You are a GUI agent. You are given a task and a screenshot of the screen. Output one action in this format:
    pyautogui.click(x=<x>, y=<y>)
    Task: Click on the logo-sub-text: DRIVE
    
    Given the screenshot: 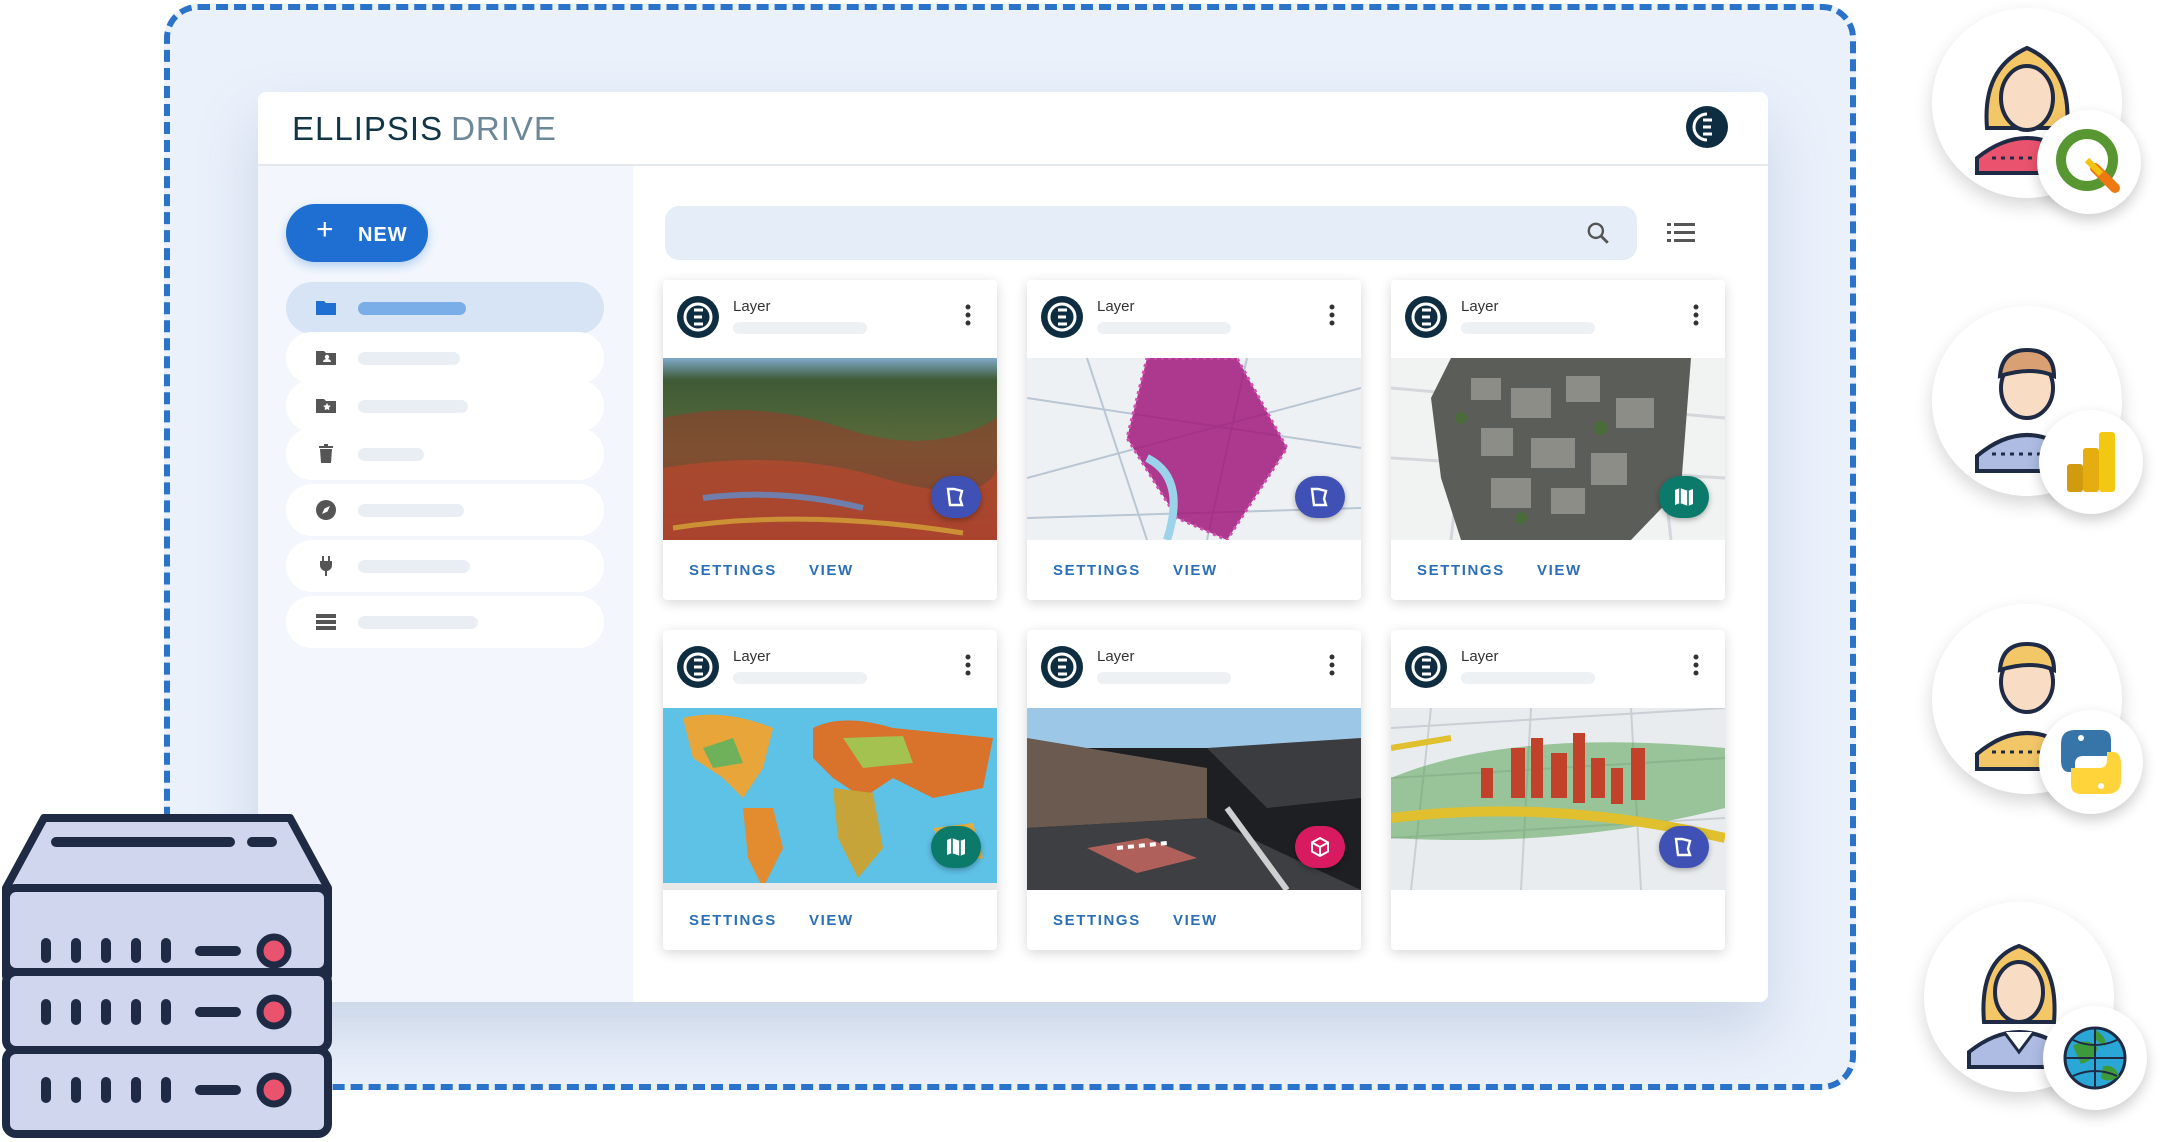 What is the action you would take?
    pyautogui.click(x=504, y=128)
    